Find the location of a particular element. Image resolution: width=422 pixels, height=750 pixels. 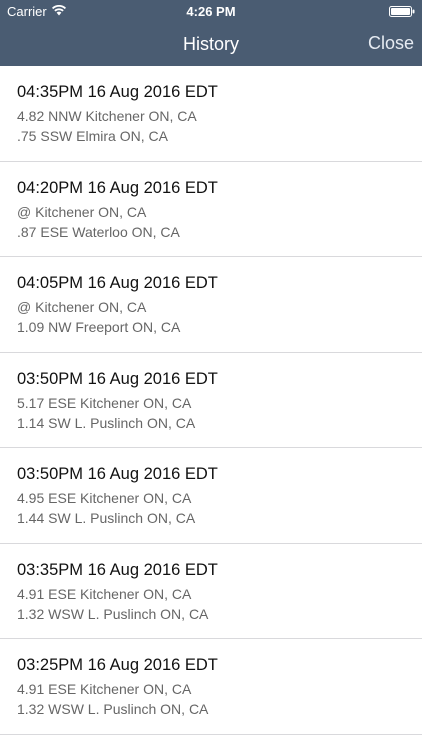

navigation-bar: History Close is located at coordinates (211, 44).